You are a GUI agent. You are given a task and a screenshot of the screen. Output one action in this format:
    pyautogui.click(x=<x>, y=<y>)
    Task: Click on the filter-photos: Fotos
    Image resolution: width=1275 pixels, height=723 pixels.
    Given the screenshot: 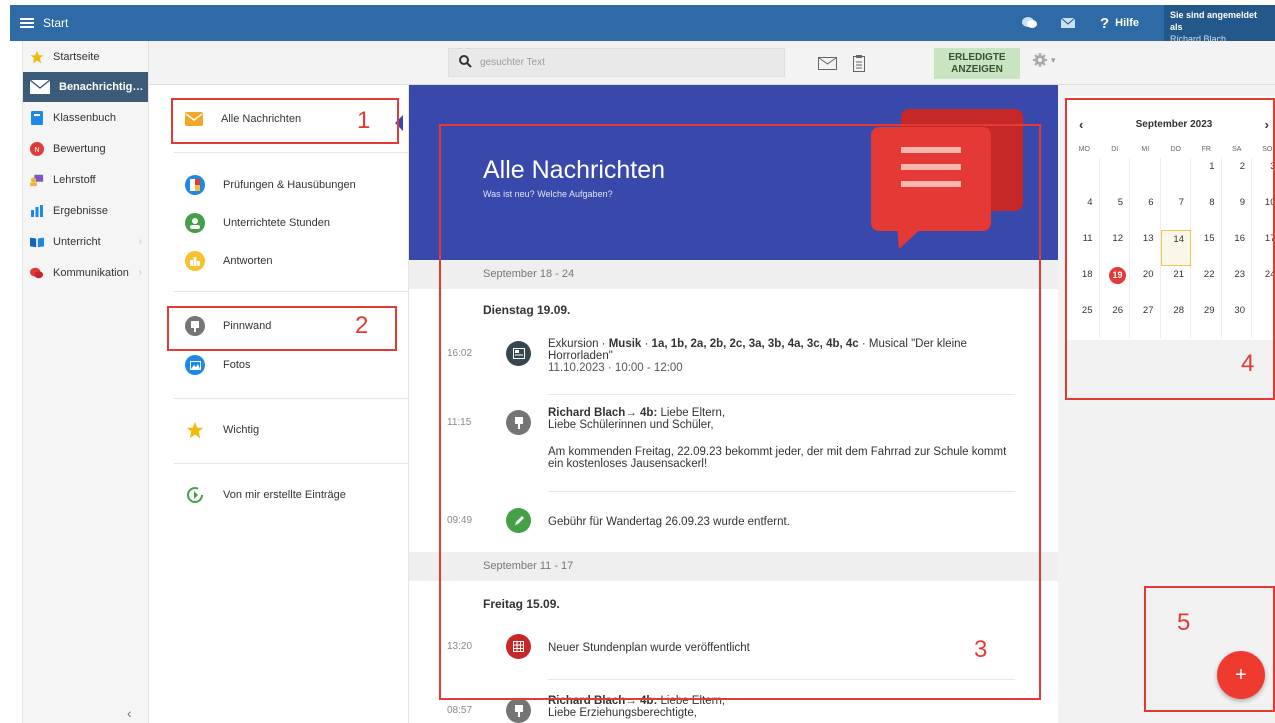 What is the action you would take?
    pyautogui.click(x=218, y=365)
    